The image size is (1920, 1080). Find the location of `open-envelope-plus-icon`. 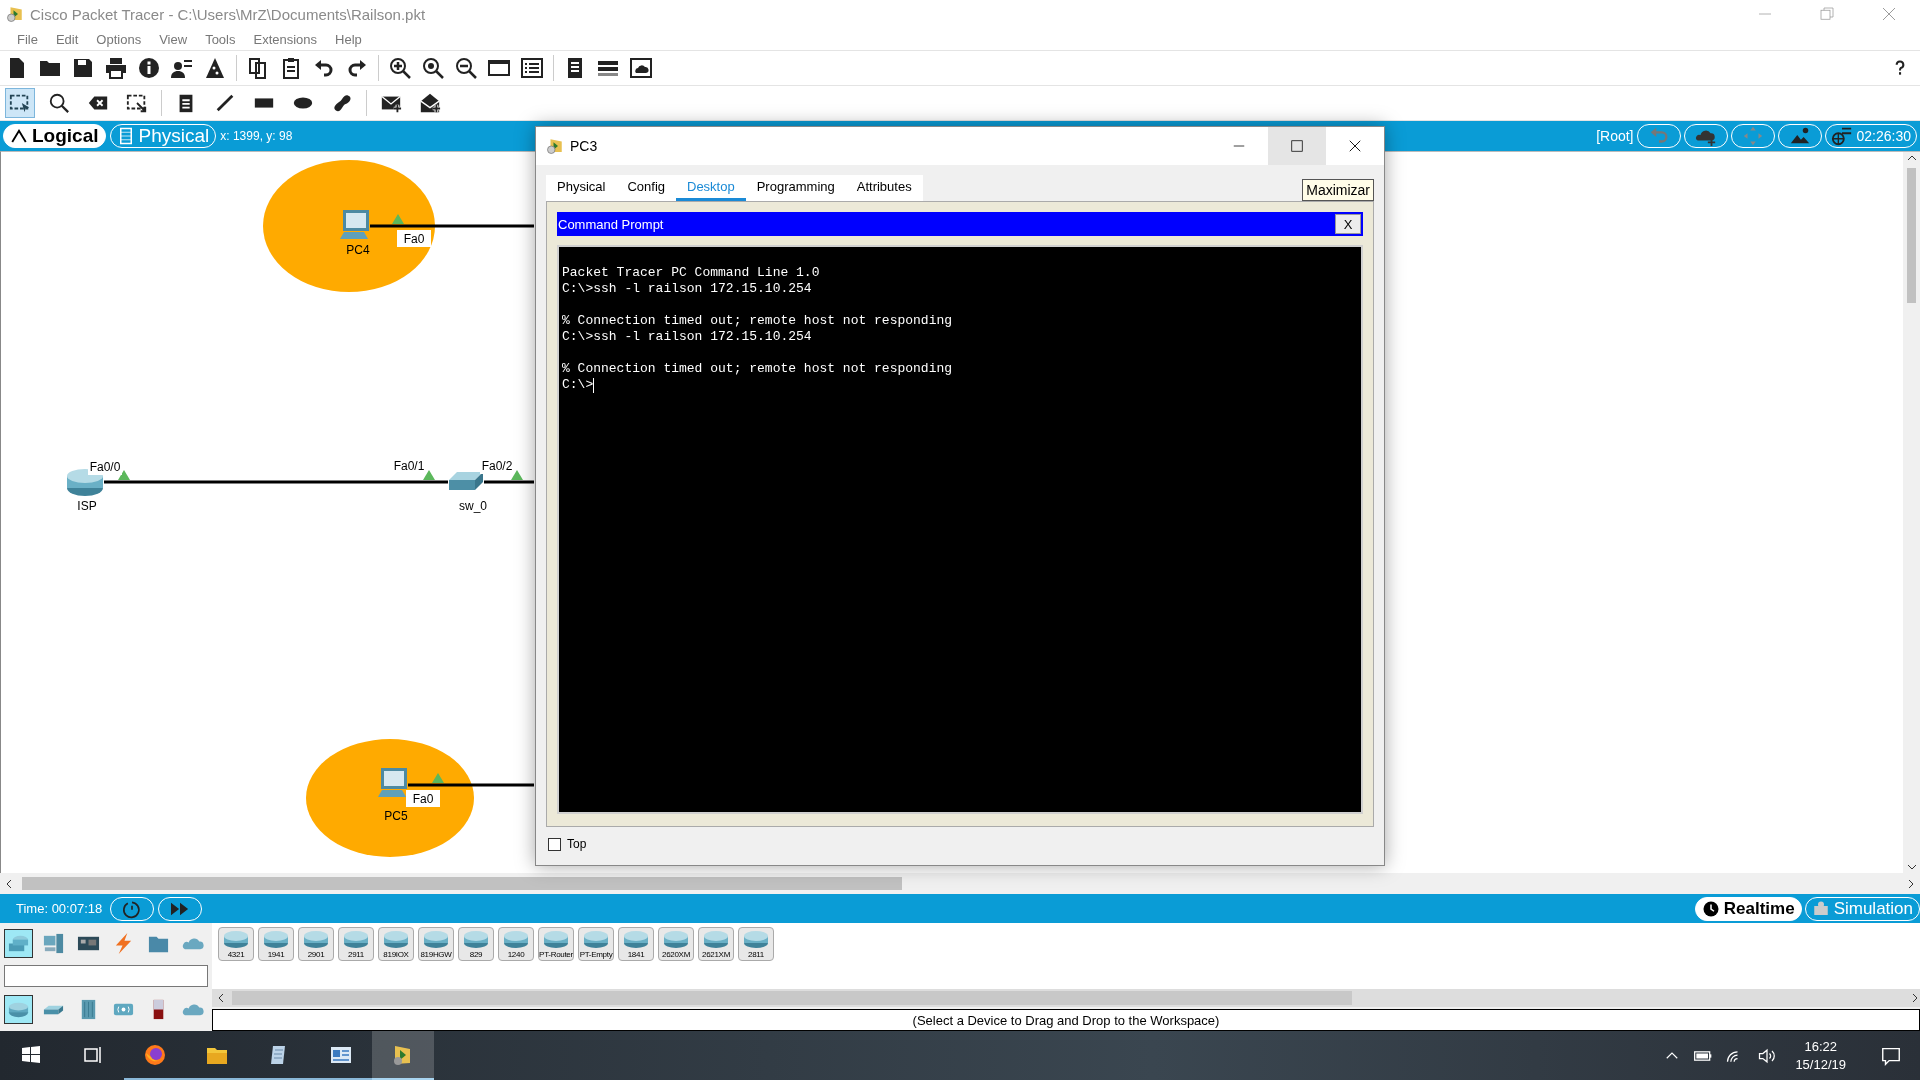

open-envelope-plus-icon is located at coordinates (430, 103).